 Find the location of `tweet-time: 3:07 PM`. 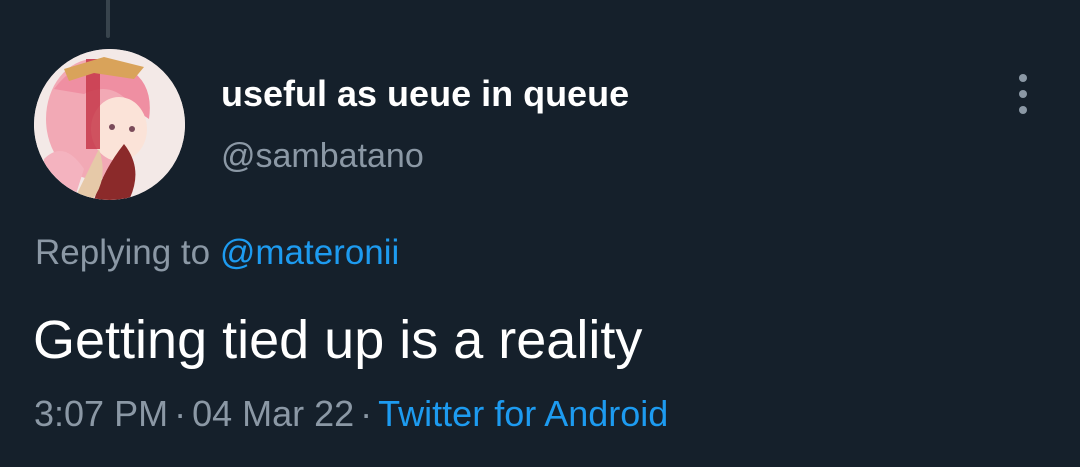

tweet-time: 3:07 PM is located at coordinates (101, 413).